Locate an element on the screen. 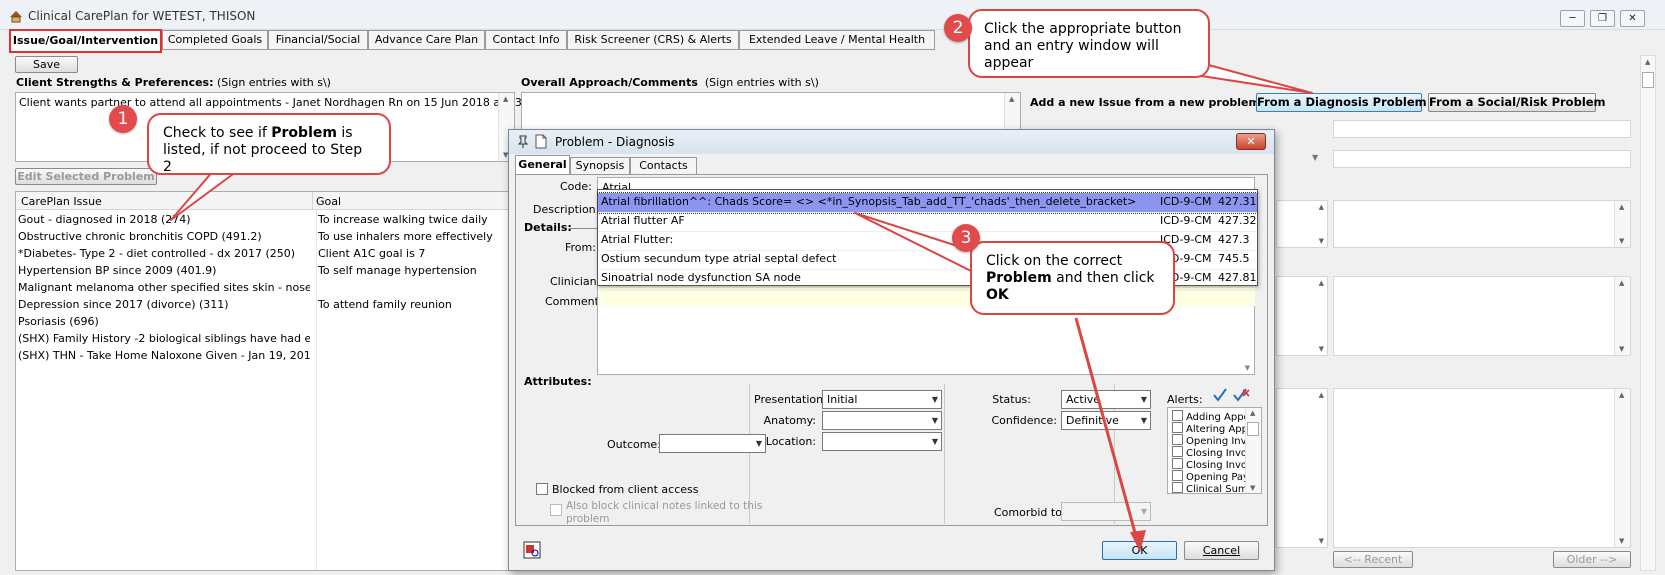 This screenshot has height=575, width=1665. arrow-to-ok is located at coordinates (1106, 429).